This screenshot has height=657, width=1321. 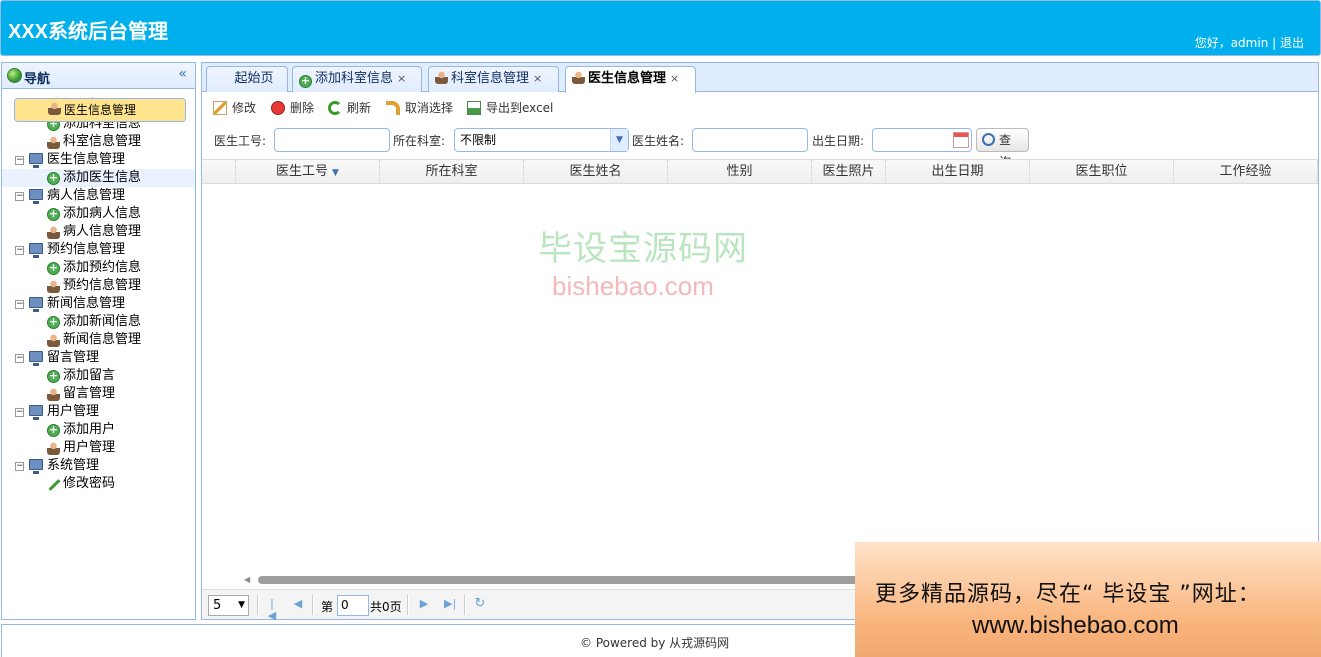 I want to click on scroll-thumb, so click(x=561, y=580).